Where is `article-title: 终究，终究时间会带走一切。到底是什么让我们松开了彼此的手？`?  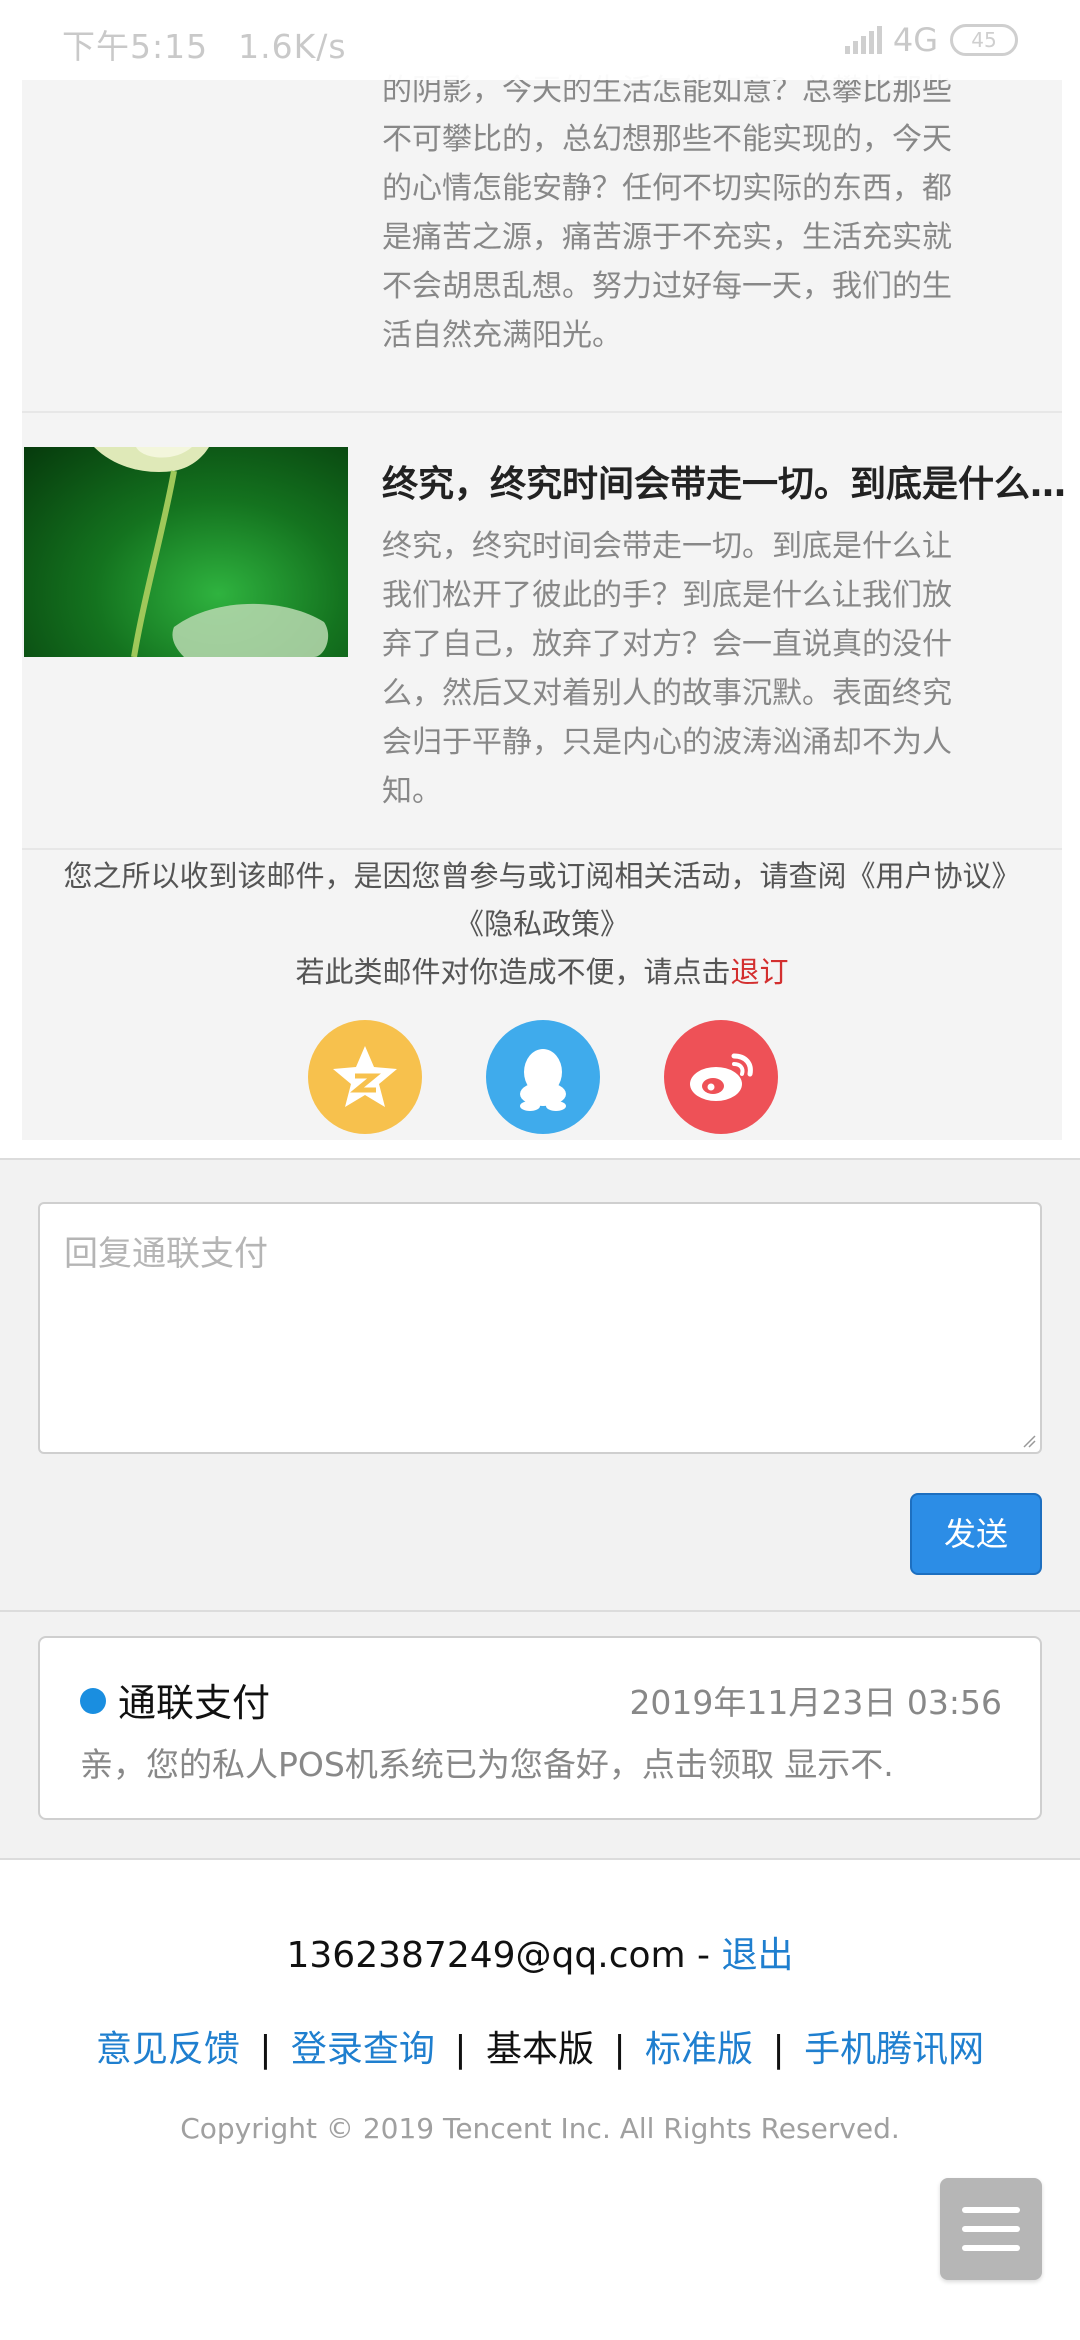 article-title: 终究，终究时间会带走一切。到底是什么让我们松开了彼此的手？ is located at coordinates (731, 481).